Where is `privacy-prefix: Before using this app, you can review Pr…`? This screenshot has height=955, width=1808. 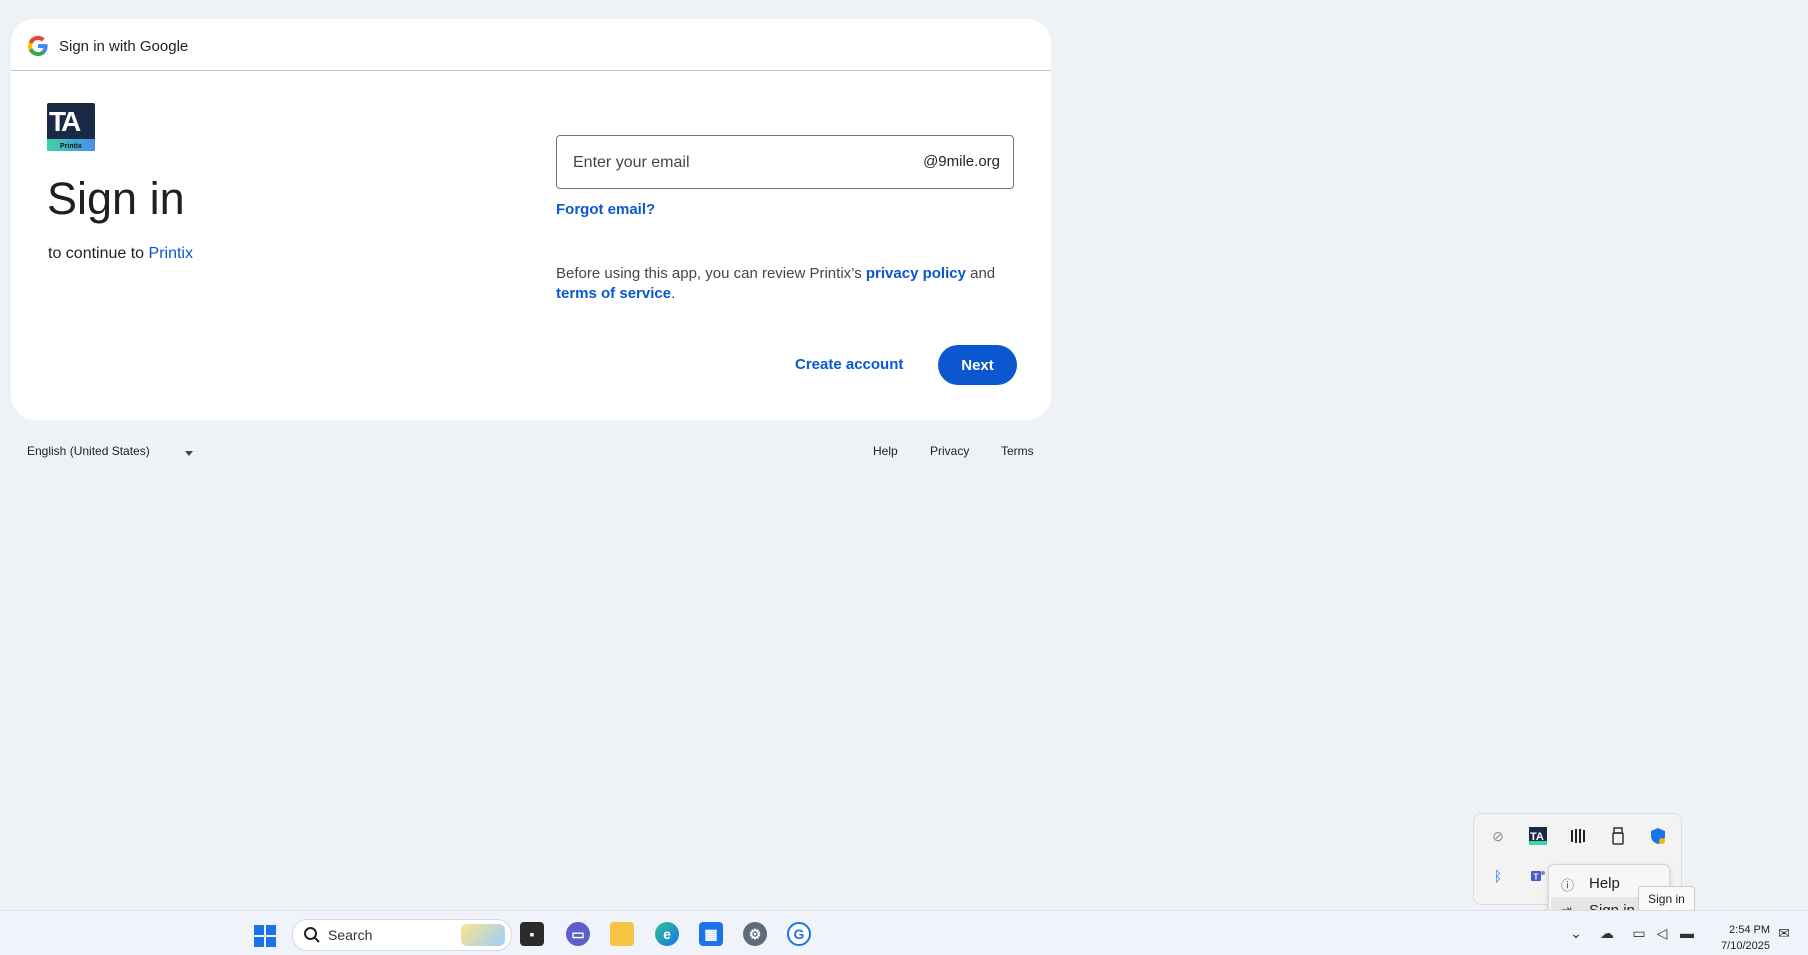 privacy-prefix: Before using this app, you can review Pr… is located at coordinates (711, 273).